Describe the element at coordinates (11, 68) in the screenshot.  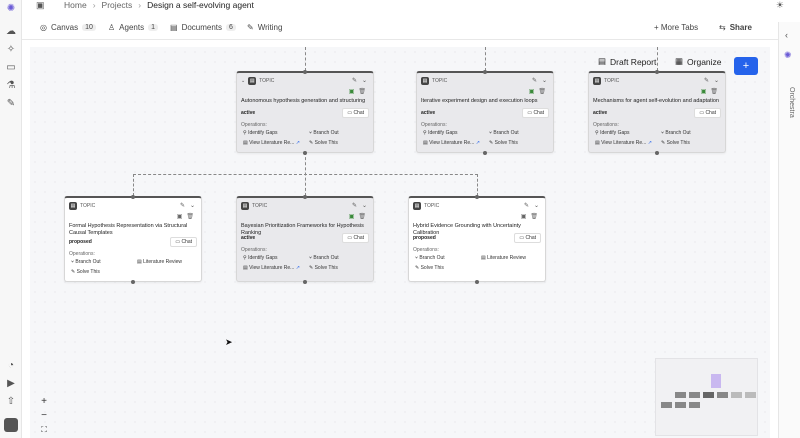
I see `folder-icon: ▭` at that location.